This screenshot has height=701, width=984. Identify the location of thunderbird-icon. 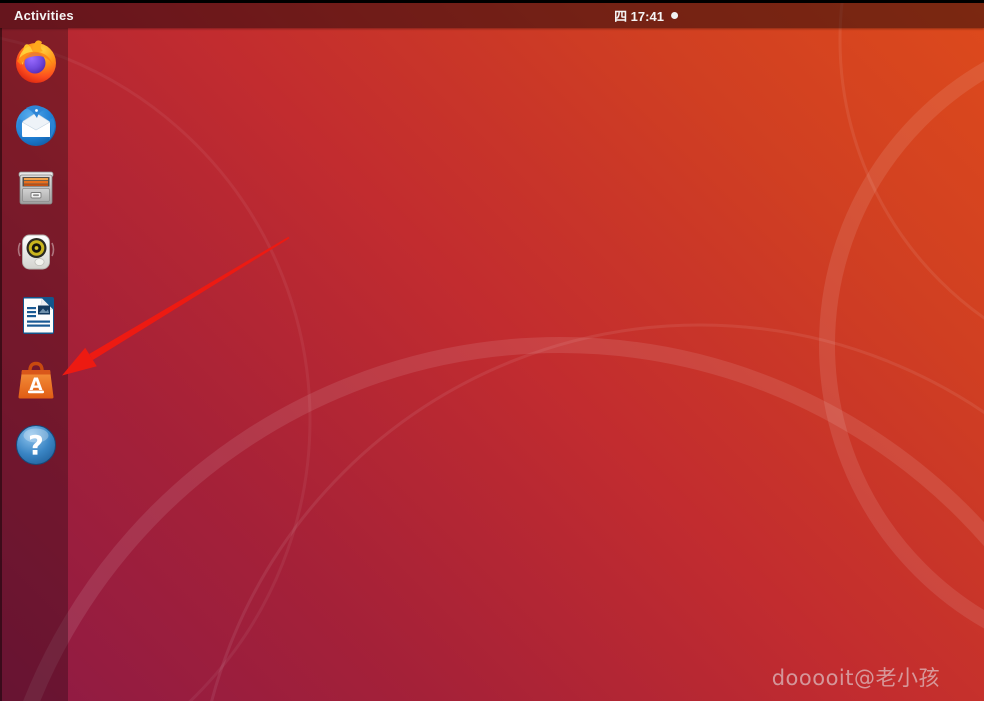
(36, 125).